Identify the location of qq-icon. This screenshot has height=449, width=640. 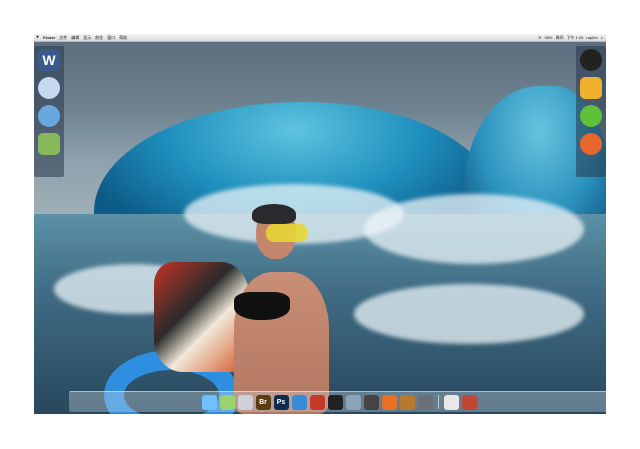
(335, 402).